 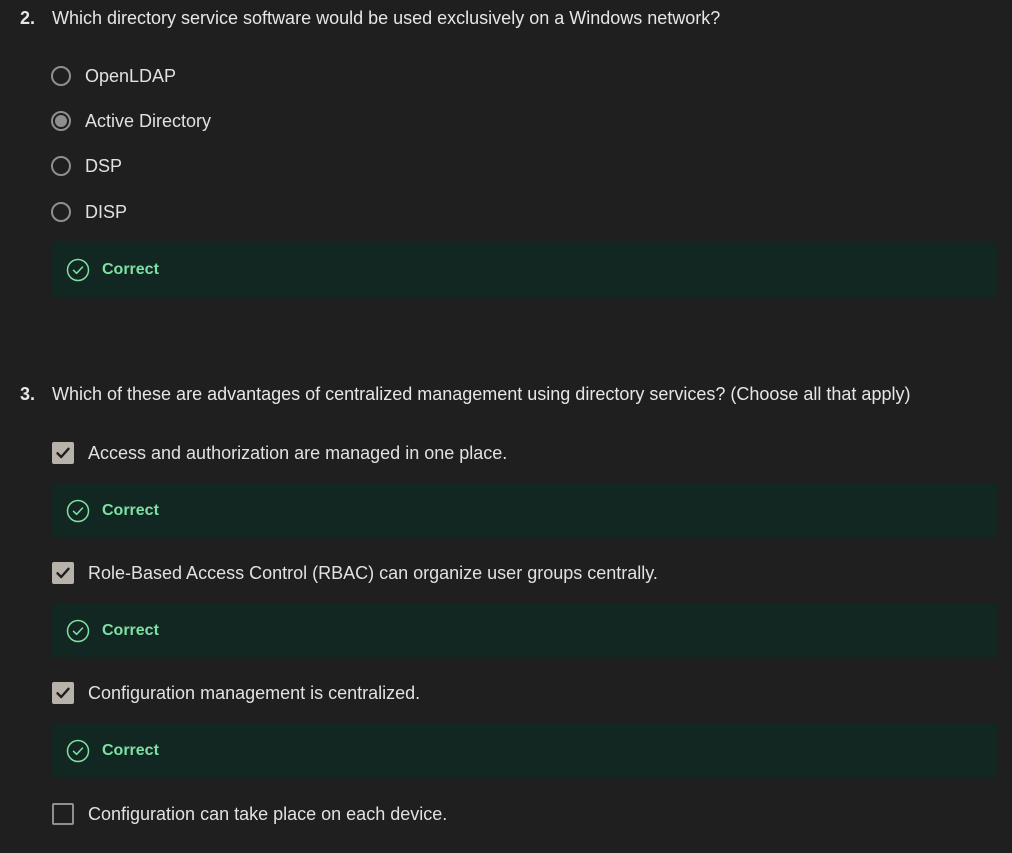 I want to click on checkbox-option-configuration-centralized: Configuration management is centralized., so click(x=235, y=693).